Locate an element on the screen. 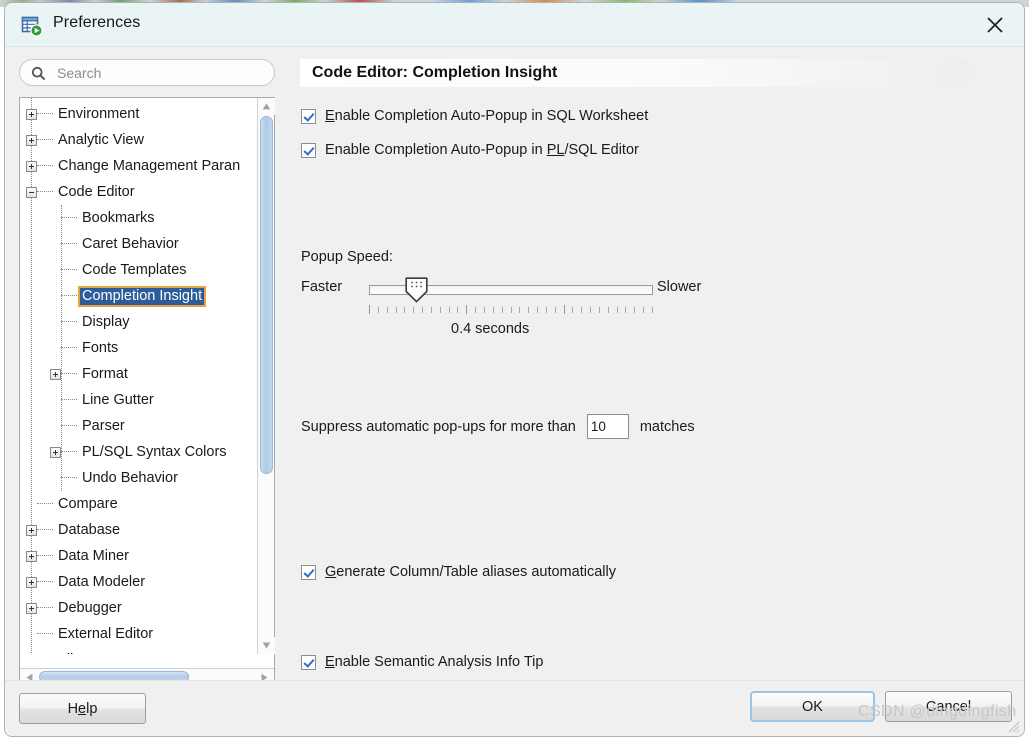 The height and width of the screenshot is (739, 1029). dialog-button-bar: Help OK Cancel is located at coordinates (514, 708).